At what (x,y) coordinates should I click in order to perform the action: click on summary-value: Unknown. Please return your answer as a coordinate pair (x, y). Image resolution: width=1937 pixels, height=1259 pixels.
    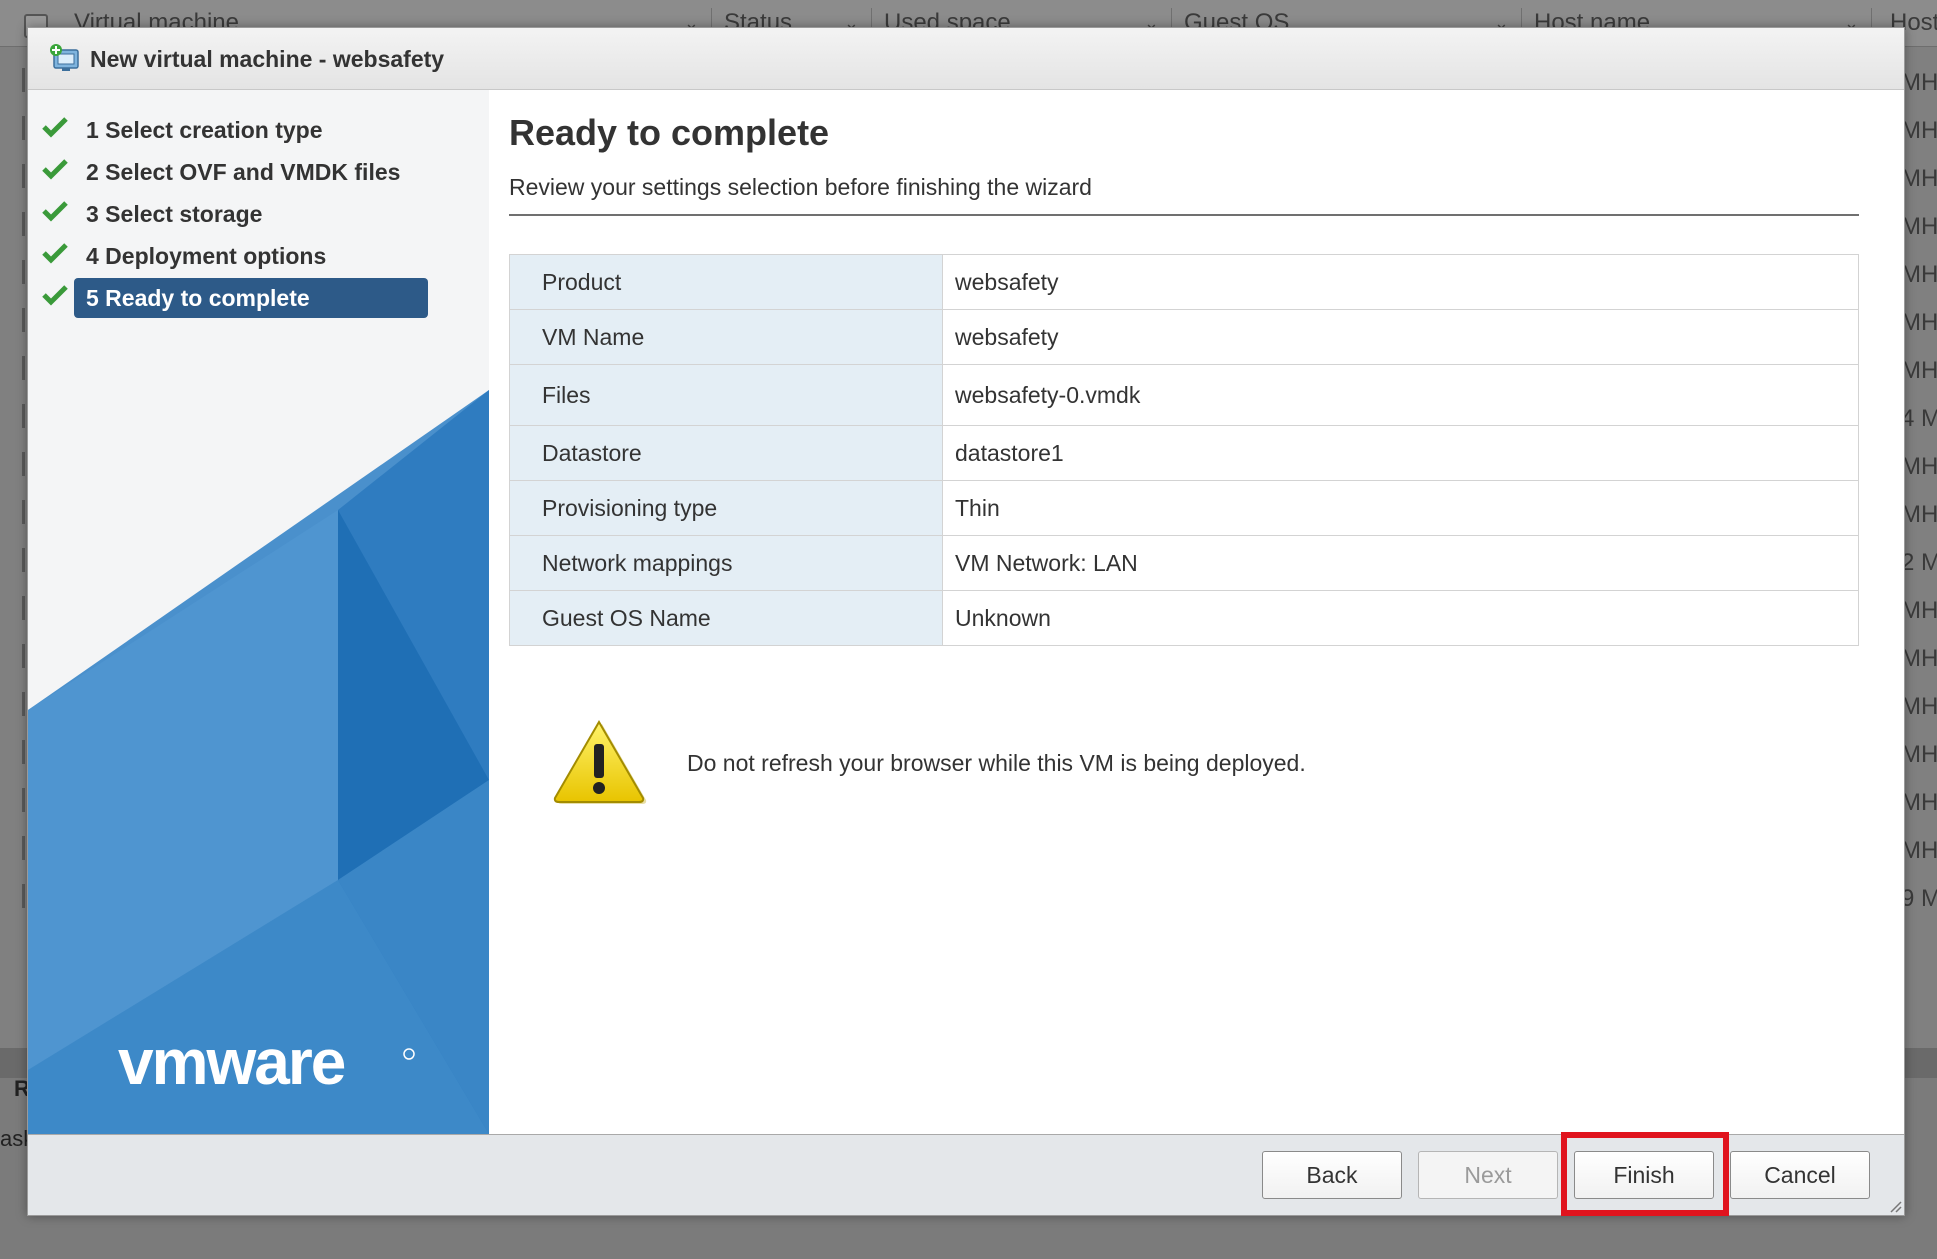
    Looking at the image, I should click on (1400, 618).